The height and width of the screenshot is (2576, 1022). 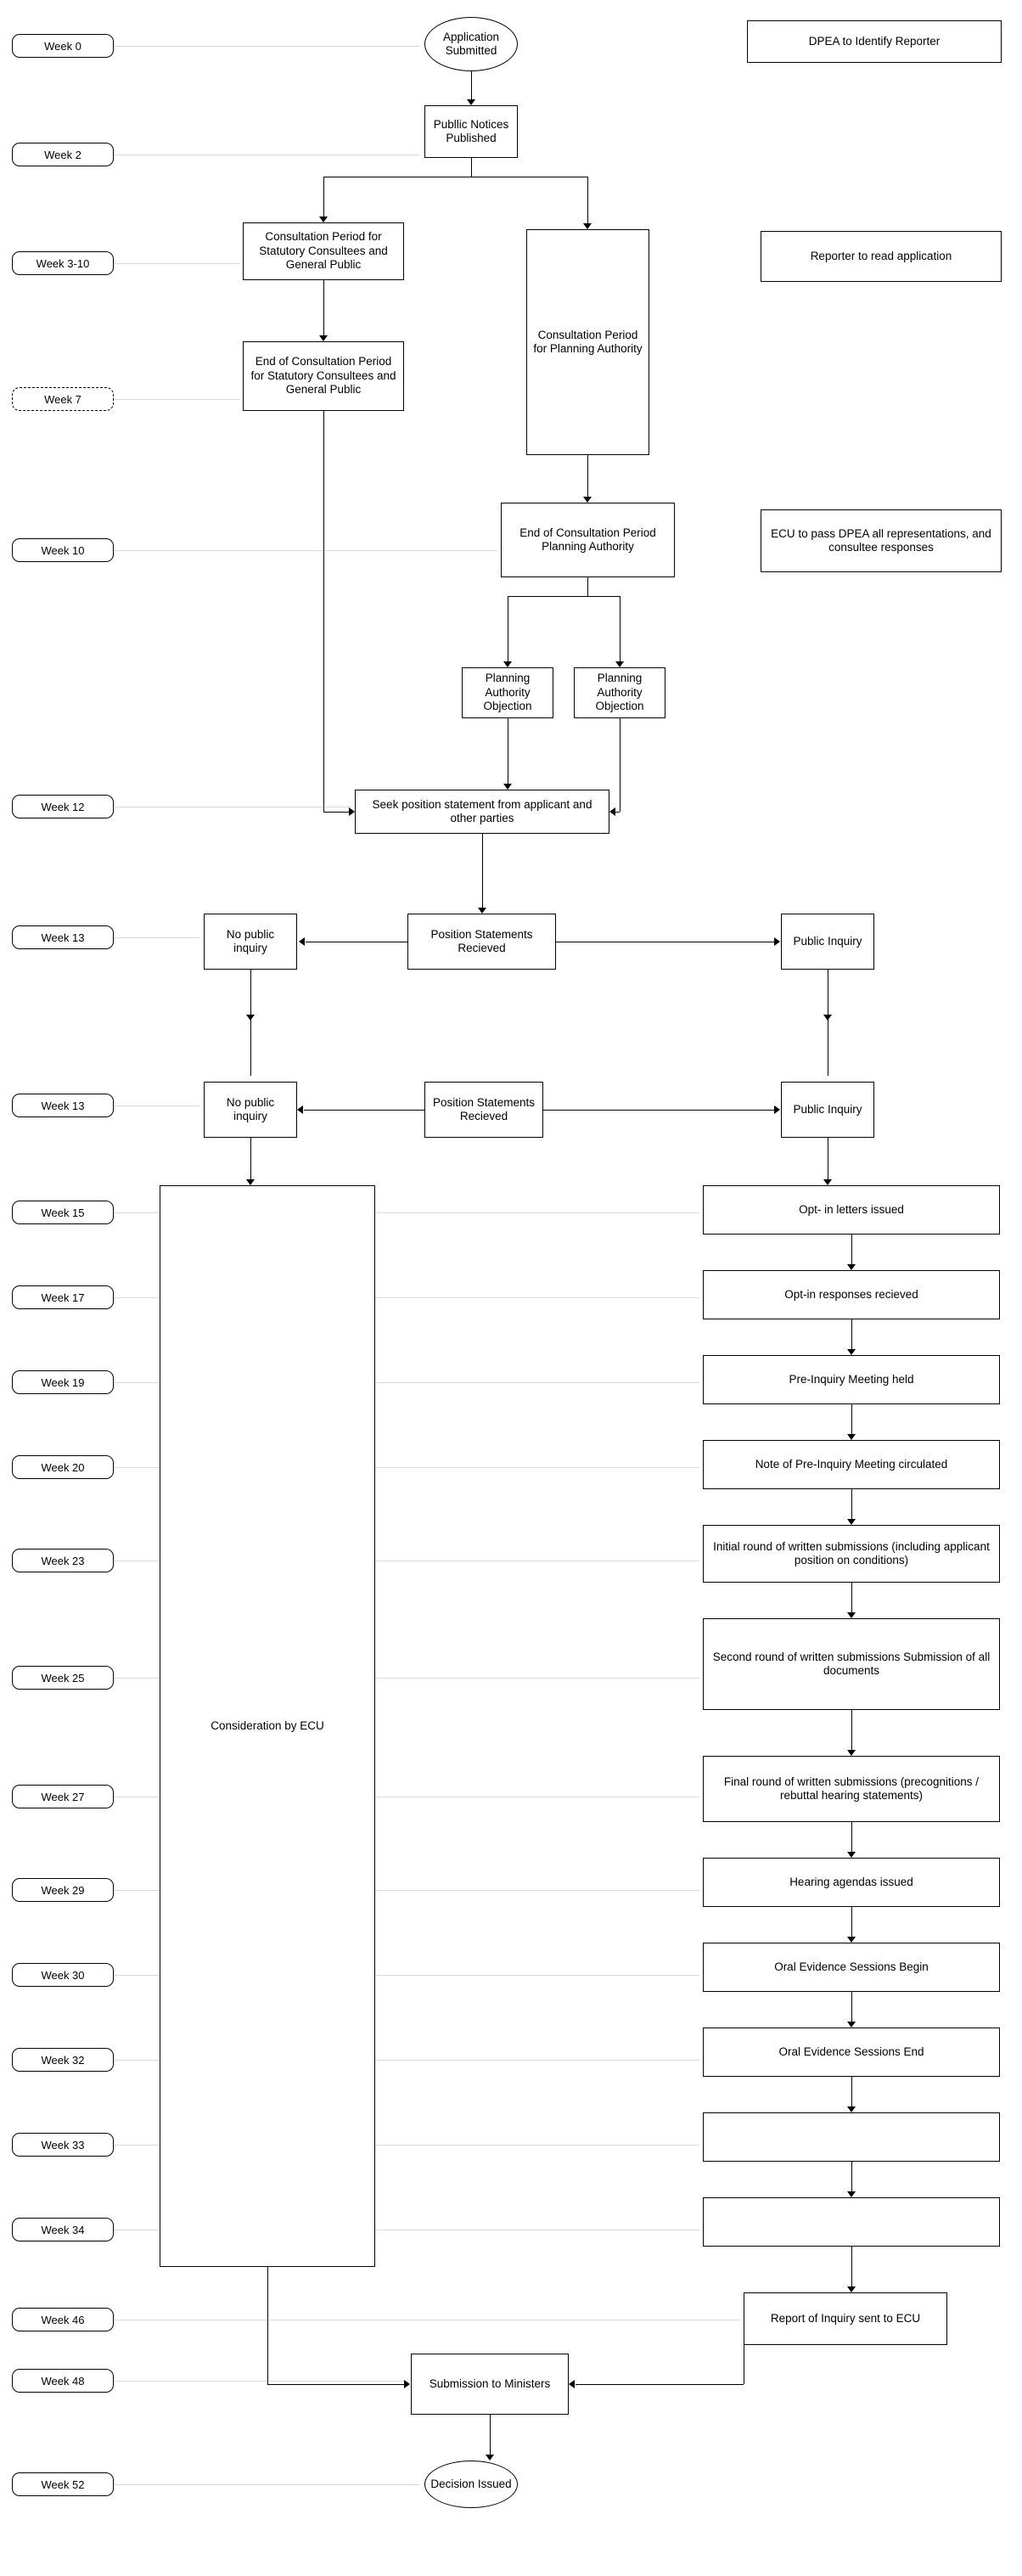 What do you see at coordinates (881, 256) in the screenshot?
I see `note-reporter-read-application: Reporter to read application` at bounding box center [881, 256].